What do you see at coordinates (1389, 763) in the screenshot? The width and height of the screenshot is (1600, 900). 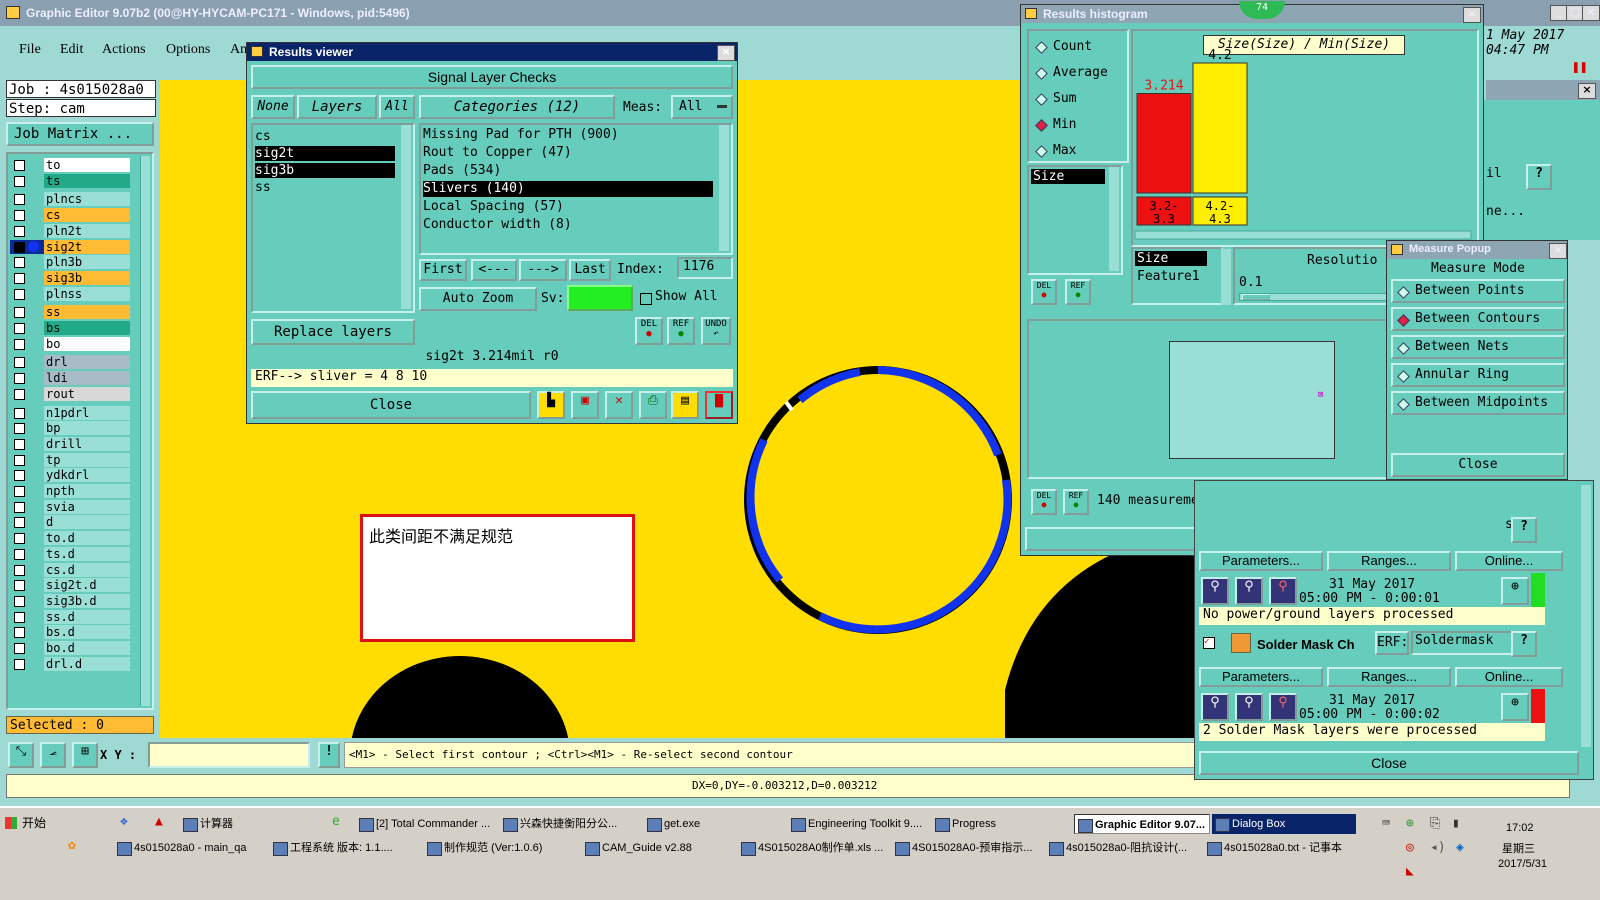 I see `checklist-close-button: Close` at bounding box center [1389, 763].